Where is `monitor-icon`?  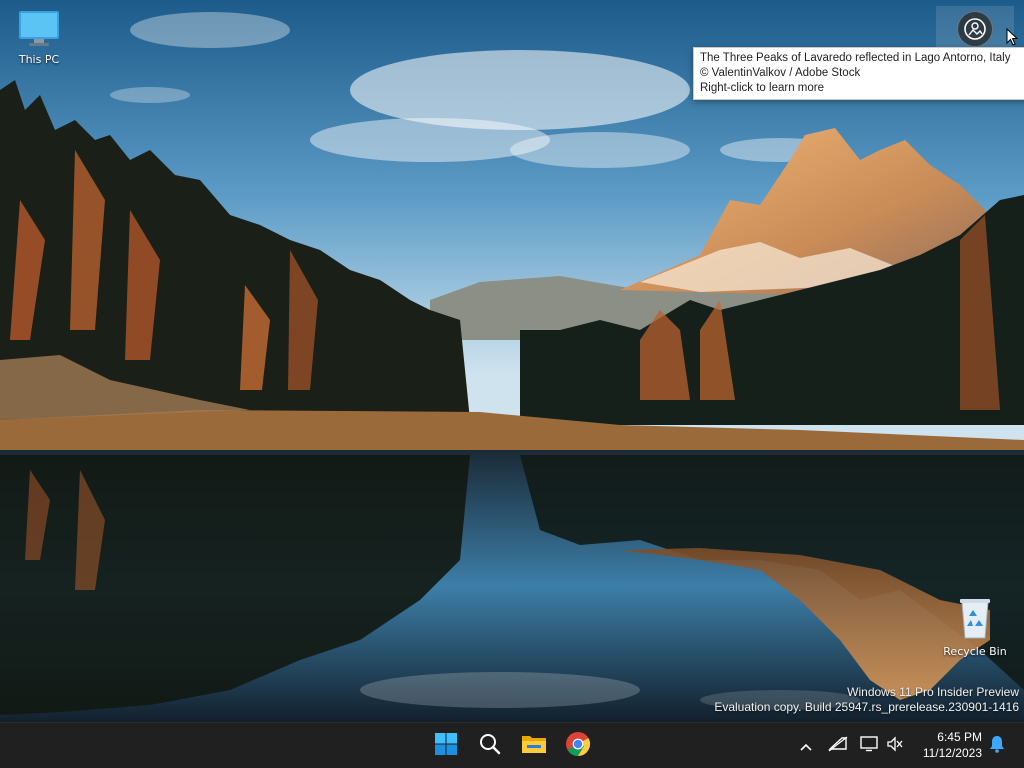 monitor-icon is located at coordinates (39, 29).